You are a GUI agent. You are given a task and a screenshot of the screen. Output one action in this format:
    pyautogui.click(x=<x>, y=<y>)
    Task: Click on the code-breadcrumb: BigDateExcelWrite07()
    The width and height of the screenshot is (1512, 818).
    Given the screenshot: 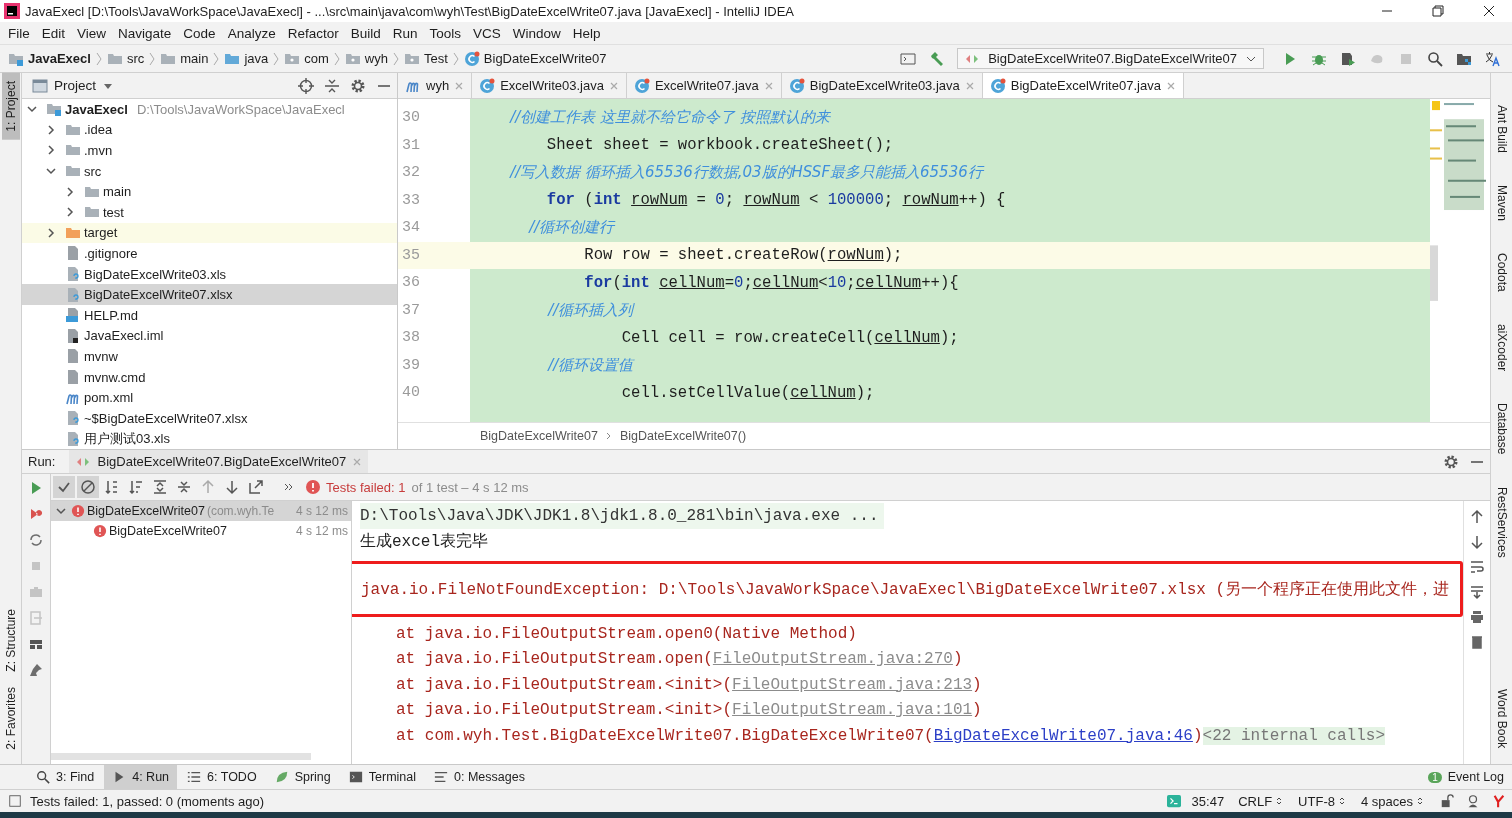 What is the action you would take?
    pyautogui.click(x=683, y=436)
    